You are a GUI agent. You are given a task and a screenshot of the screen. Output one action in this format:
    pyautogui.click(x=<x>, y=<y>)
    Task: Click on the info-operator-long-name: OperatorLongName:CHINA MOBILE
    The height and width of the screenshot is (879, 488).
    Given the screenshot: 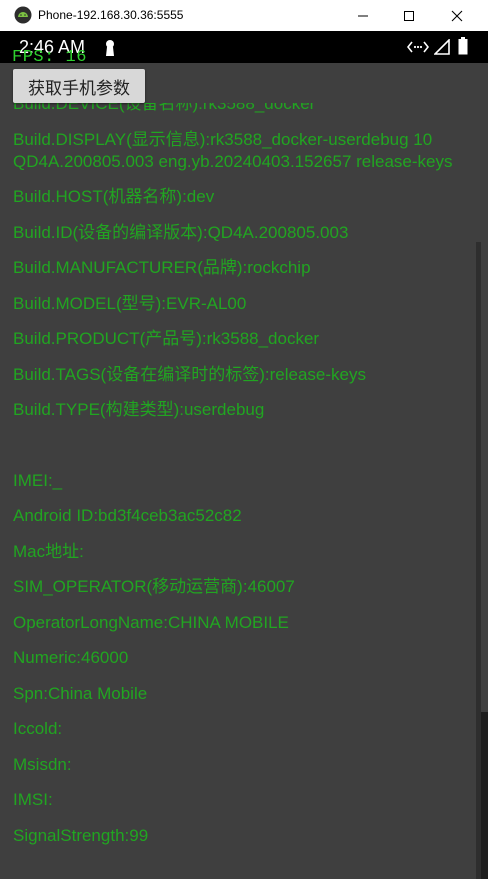 What is the action you would take?
    pyautogui.click(x=151, y=622)
    